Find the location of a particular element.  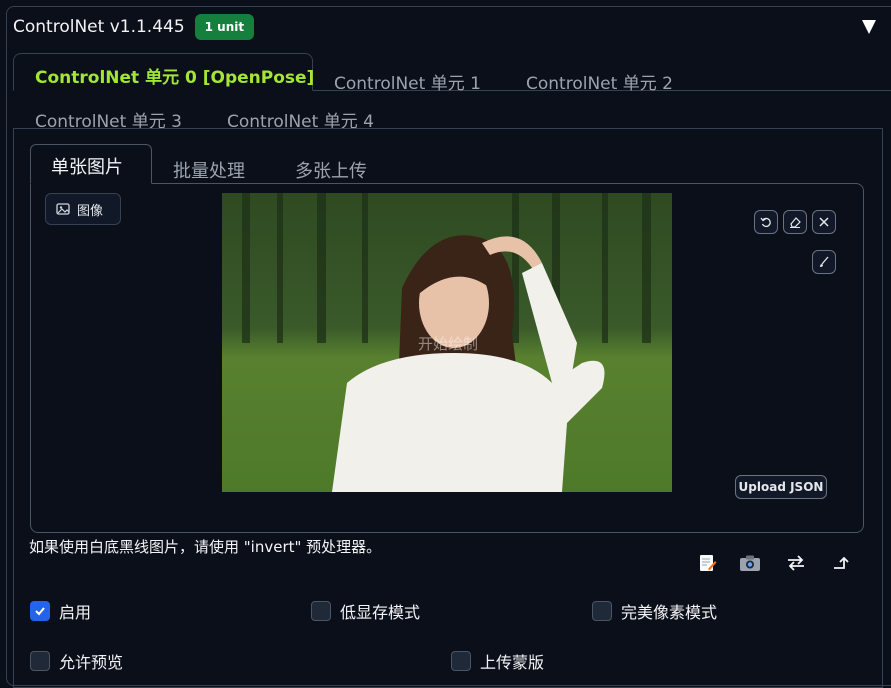

unit-count-badge: 1 unit is located at coordinates (224, 27).